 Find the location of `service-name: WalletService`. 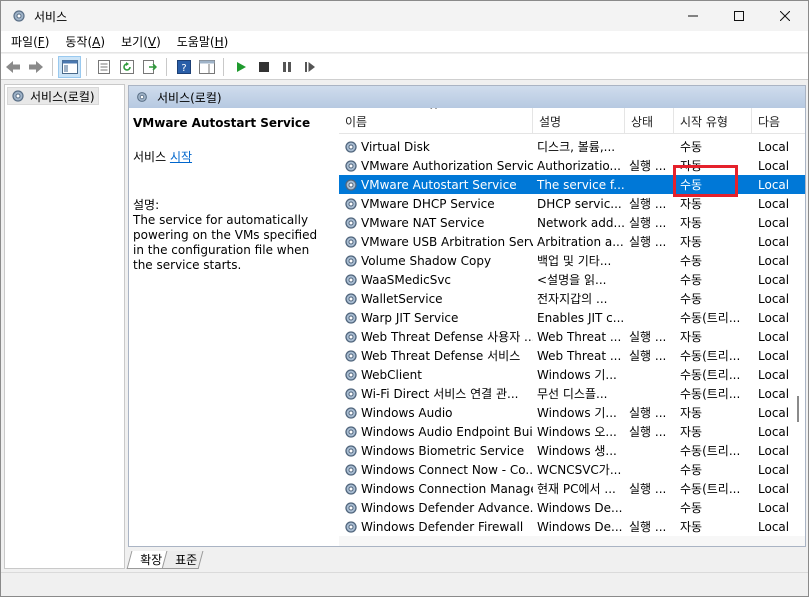

service-name: WalletService is located at coordinates (402, 298).